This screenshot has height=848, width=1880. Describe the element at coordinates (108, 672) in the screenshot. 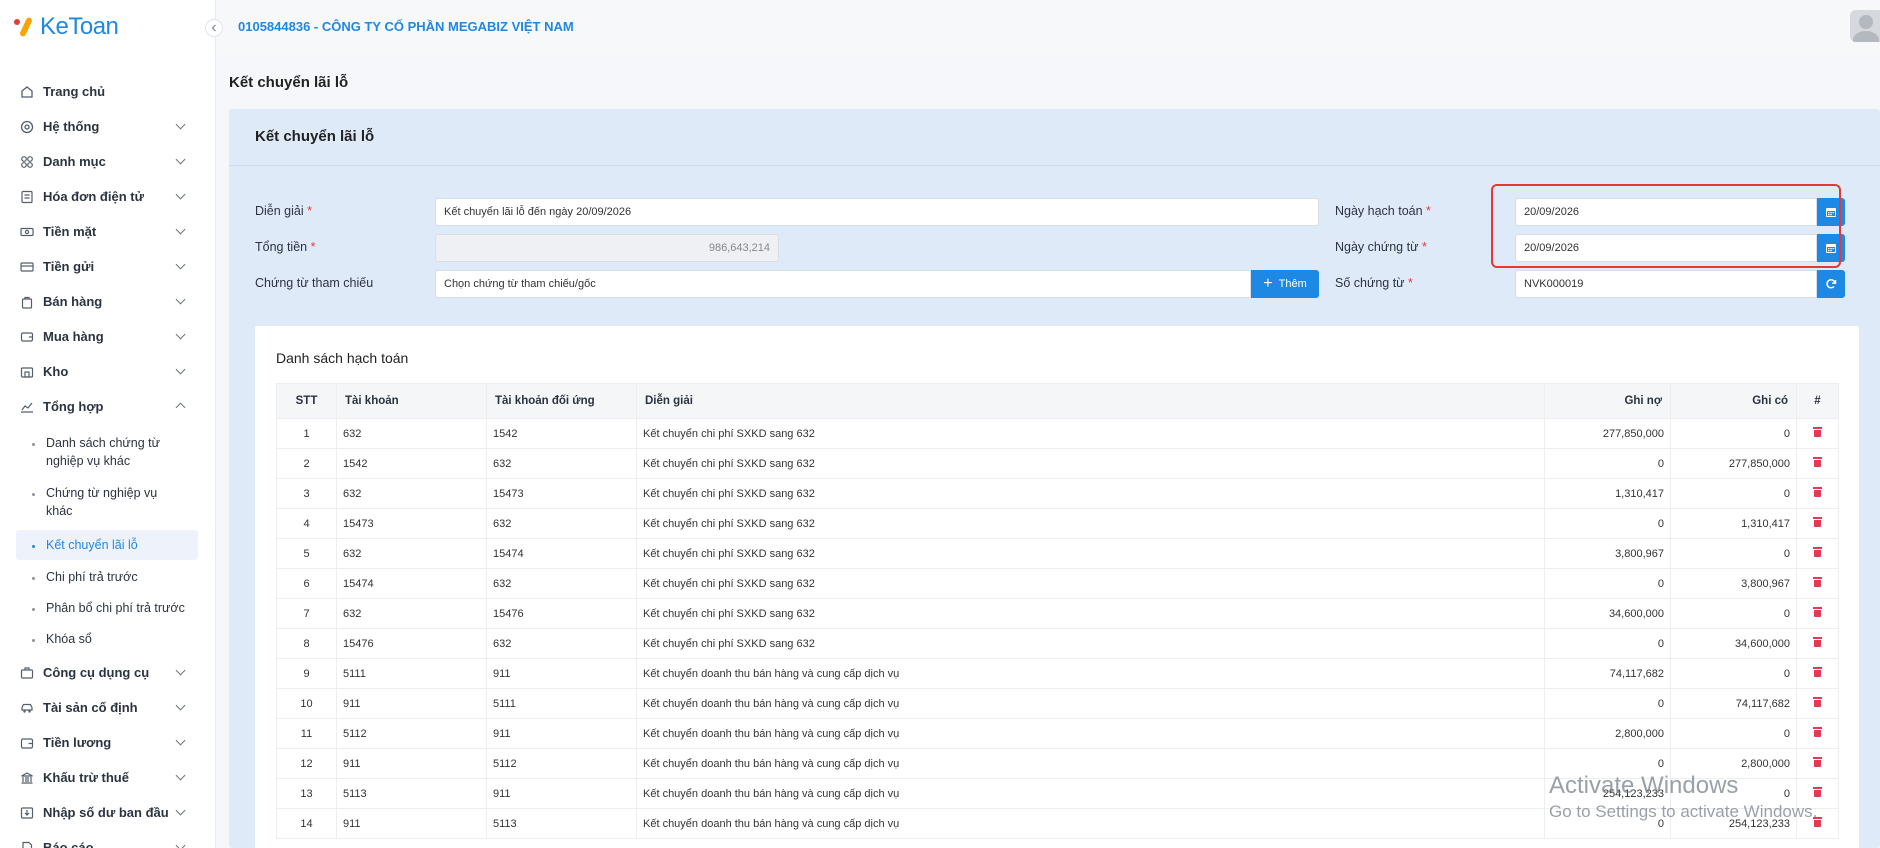

I see `sidebar-item-cong-cu: Công cụ dụng cụ` at that location.